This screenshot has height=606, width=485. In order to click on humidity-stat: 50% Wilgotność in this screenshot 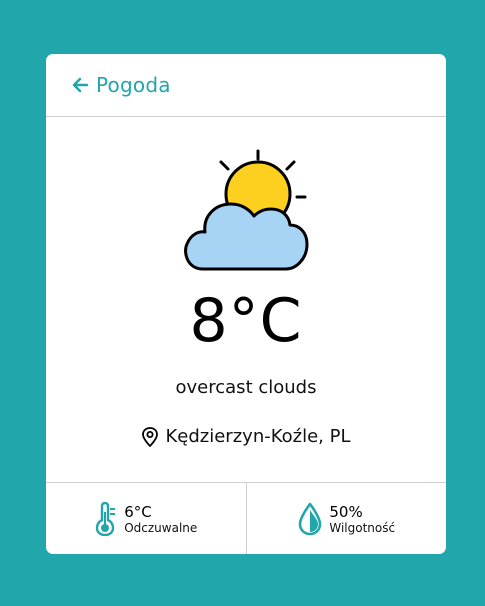, I will do `click(346, 518)`.